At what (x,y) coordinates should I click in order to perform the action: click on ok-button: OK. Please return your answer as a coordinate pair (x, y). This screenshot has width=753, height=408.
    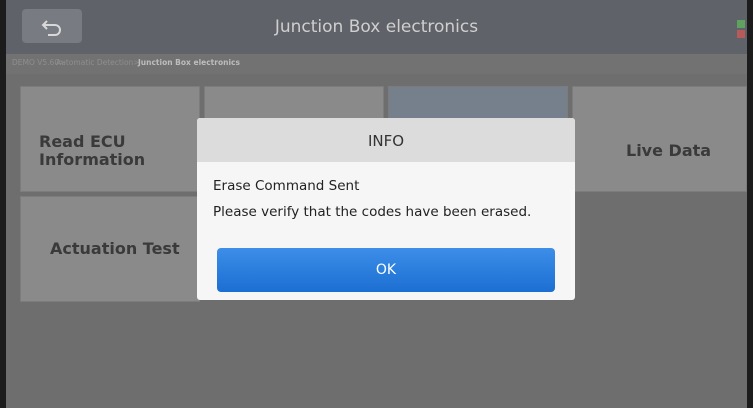
    Looking at the image, I should click on (386, 270).